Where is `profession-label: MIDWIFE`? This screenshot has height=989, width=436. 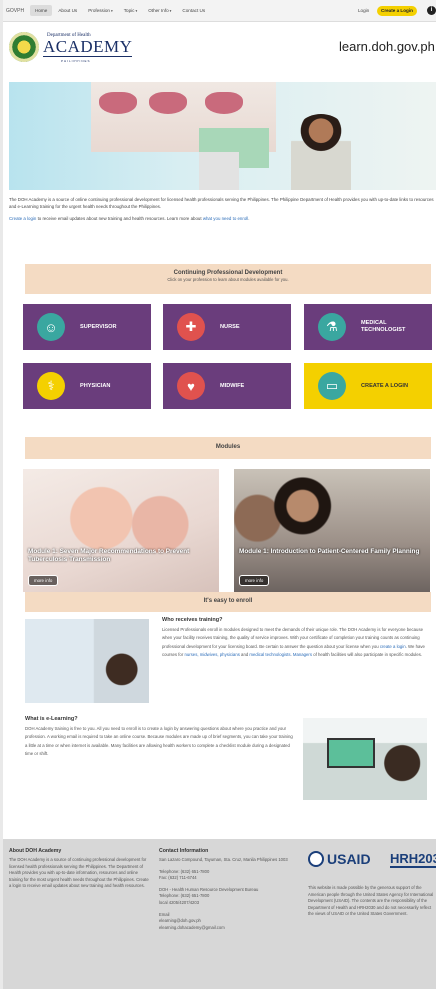 profession-label: MIDWIFE is located at coordinates (232, 385).